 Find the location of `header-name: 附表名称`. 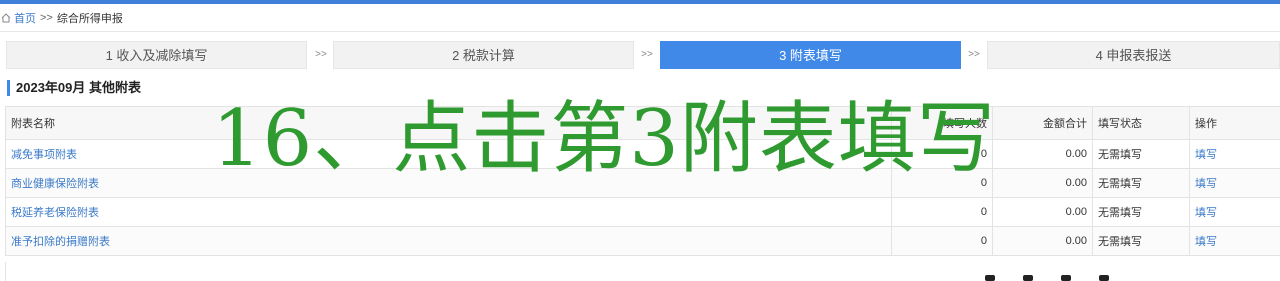

header-name: 附表名称 is located at coordinates (448, 123).